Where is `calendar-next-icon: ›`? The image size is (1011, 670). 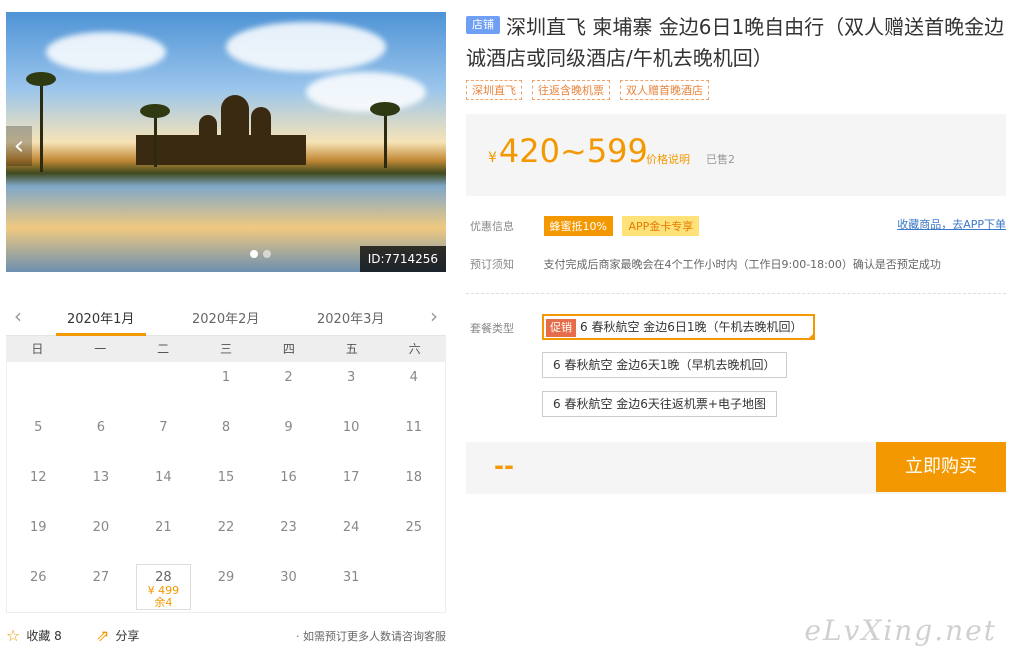
calendar-next-icon: › is located at coordinates (434, 316).